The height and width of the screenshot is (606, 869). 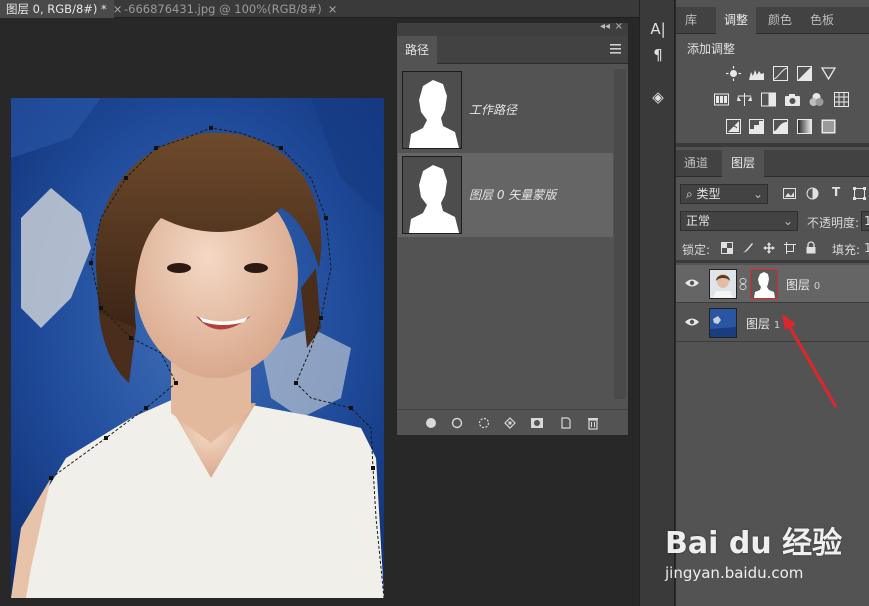 What do you see at coordinates (866, 248) in the screenshot?
I see `fill-value: 1` at bounding box center [866, 248].